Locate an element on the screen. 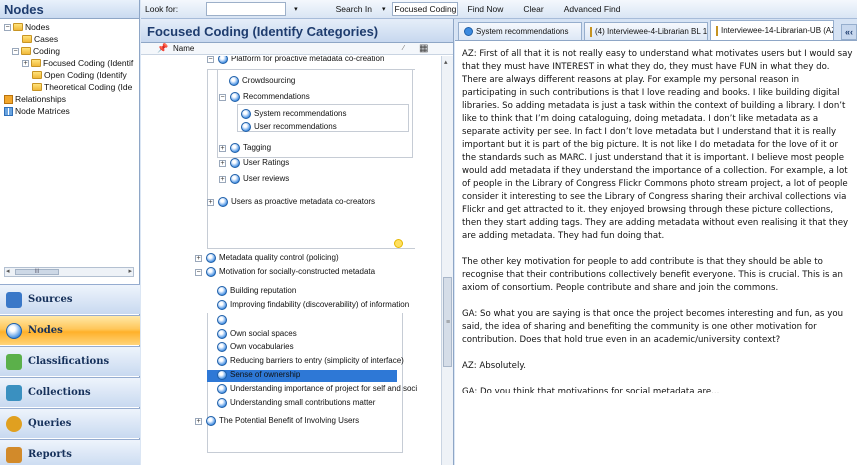  scroll-right-icon: ▸ is located at coordinates (130, 272).